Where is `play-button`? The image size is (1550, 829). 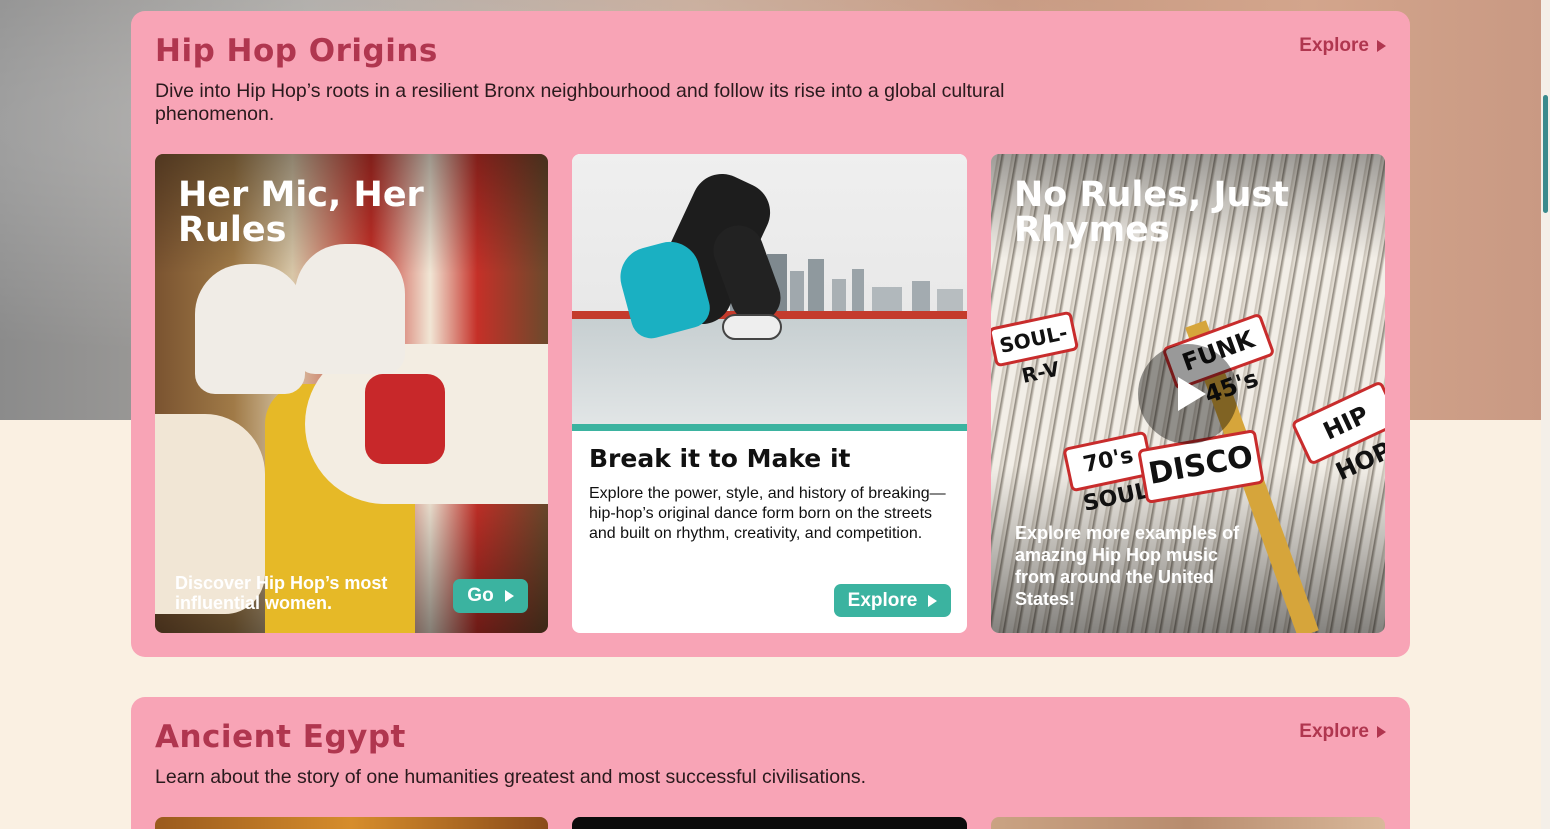 play-button is located at coordinates (1188, 394).